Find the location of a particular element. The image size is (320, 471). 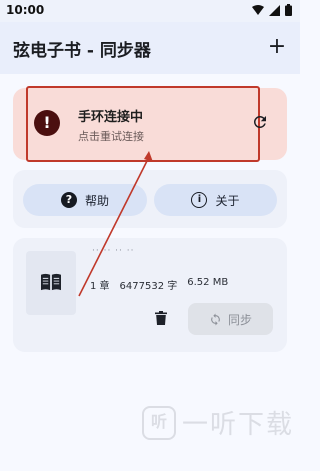

book-title: ·· ·· ·· ·· is located at coordinates (113, 250).